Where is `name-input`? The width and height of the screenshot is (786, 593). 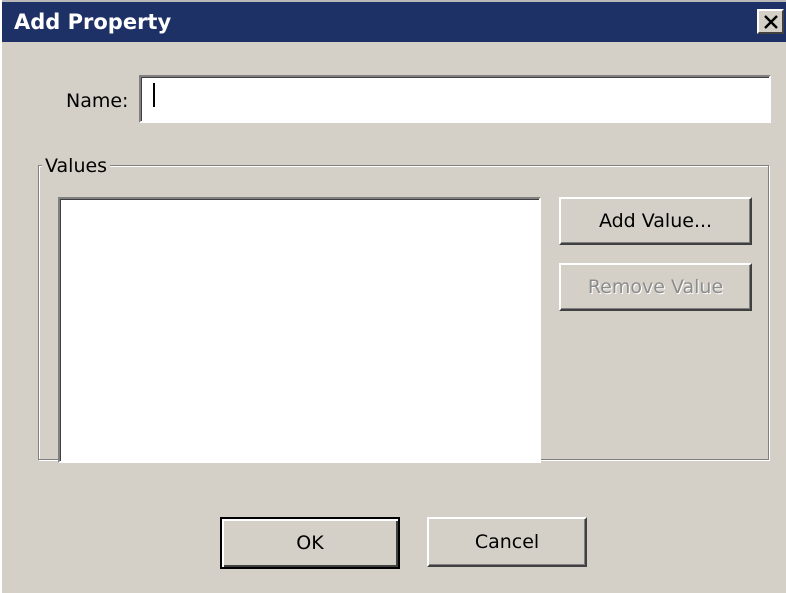 name-input is located at coordinates (455, 99).